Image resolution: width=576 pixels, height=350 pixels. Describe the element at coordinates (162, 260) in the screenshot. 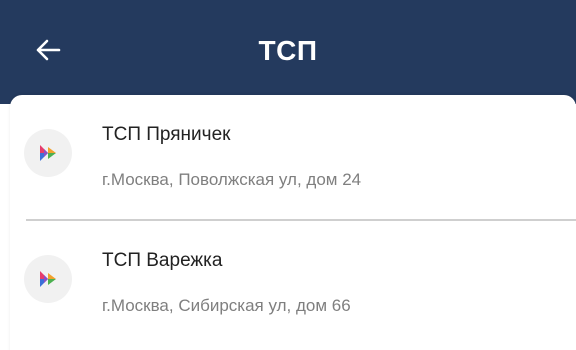

I see `merchant-name: ТСП Варежка` at that location.